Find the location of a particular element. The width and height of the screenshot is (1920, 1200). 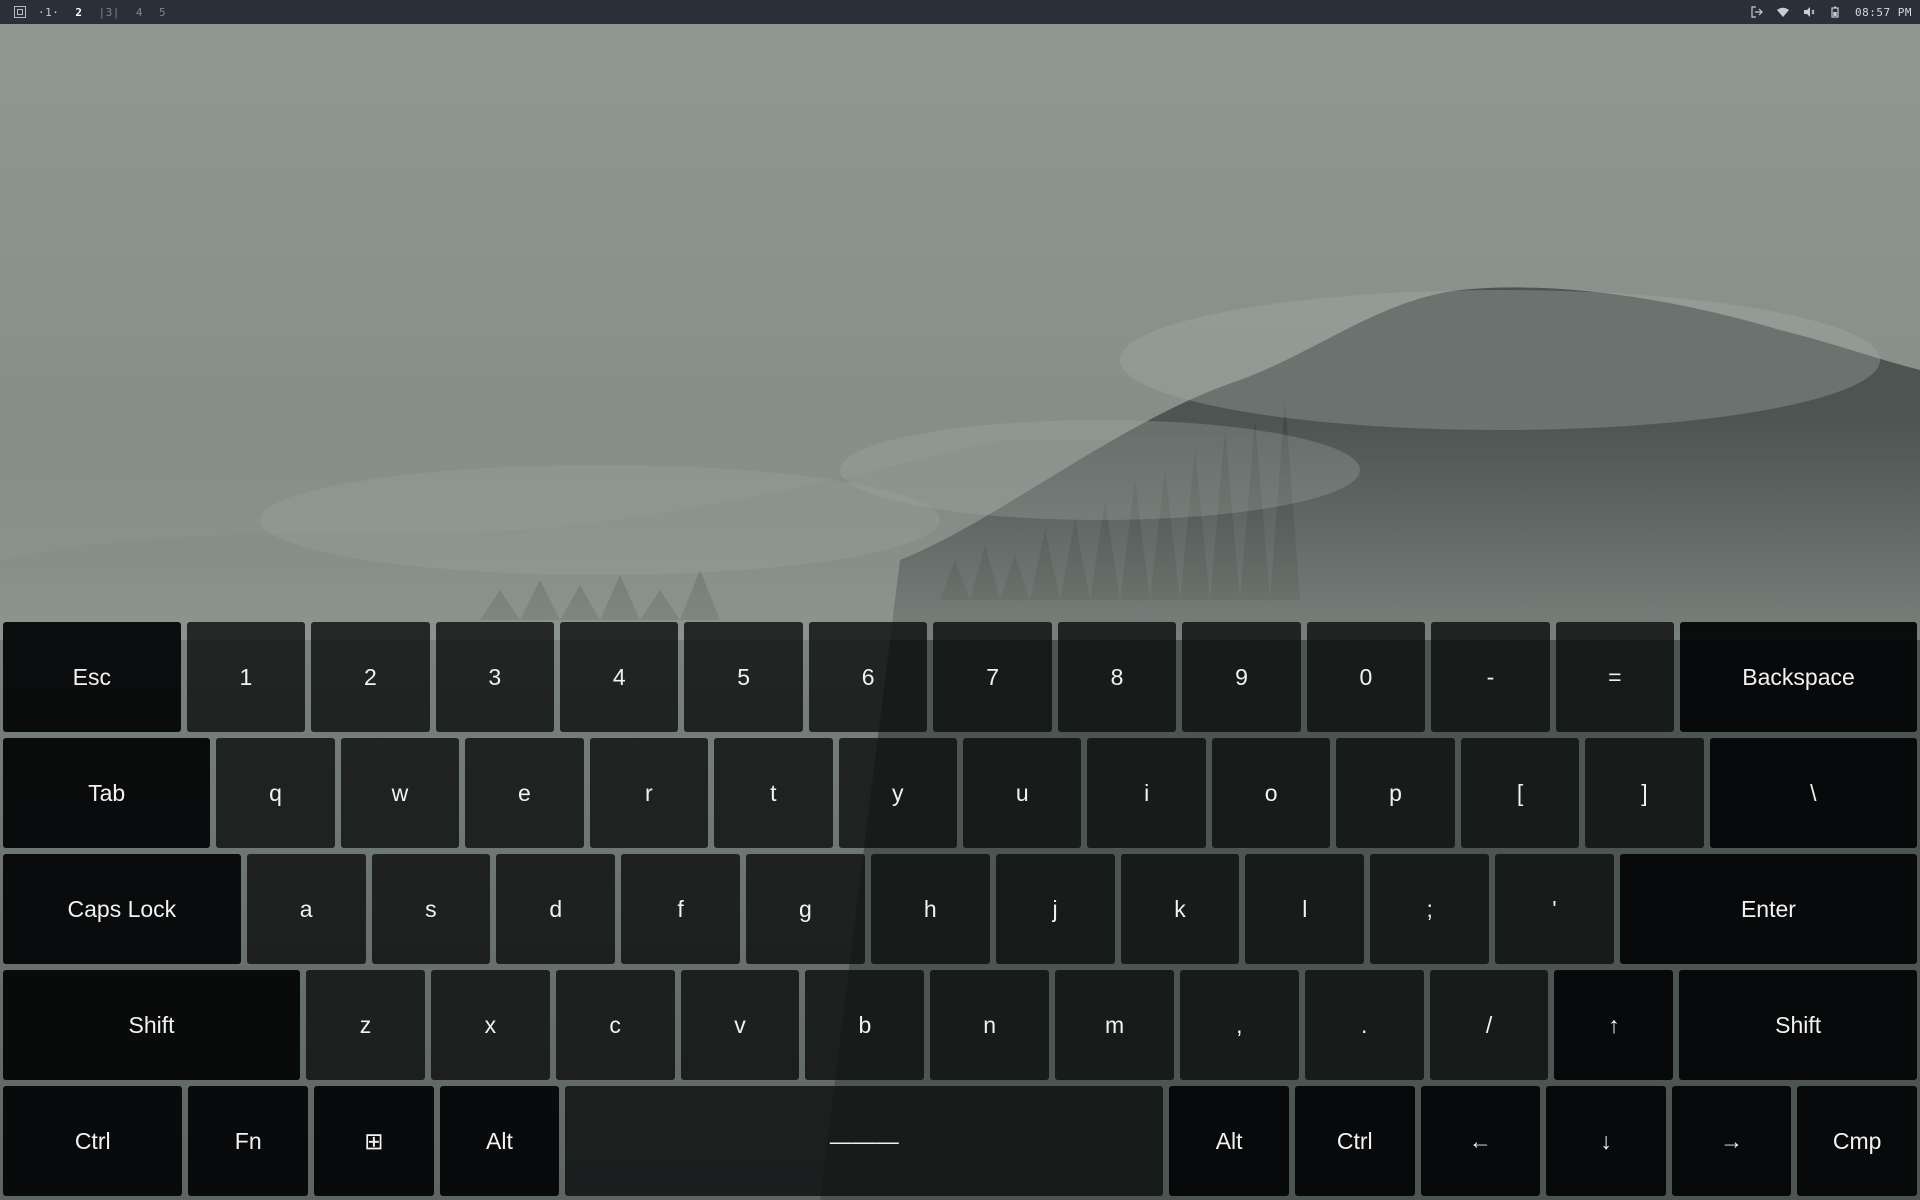

workspace-1: ·1· is located at coordinates (48, 12).